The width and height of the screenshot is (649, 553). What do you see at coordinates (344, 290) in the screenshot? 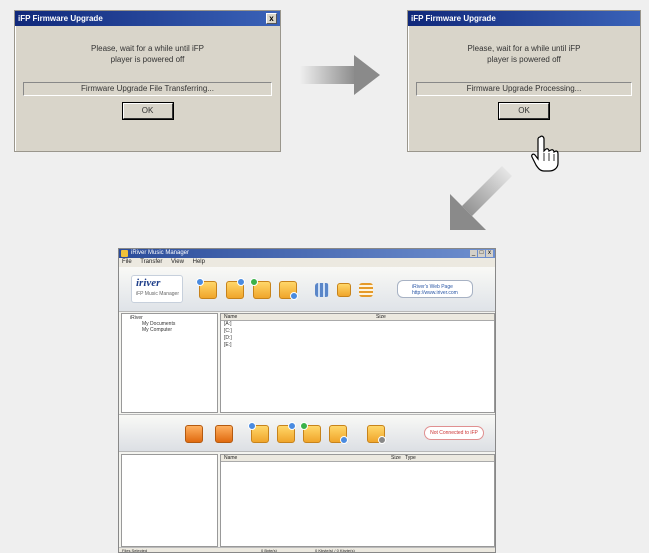
I see `folders-icon` at bounding box center [344, 290].